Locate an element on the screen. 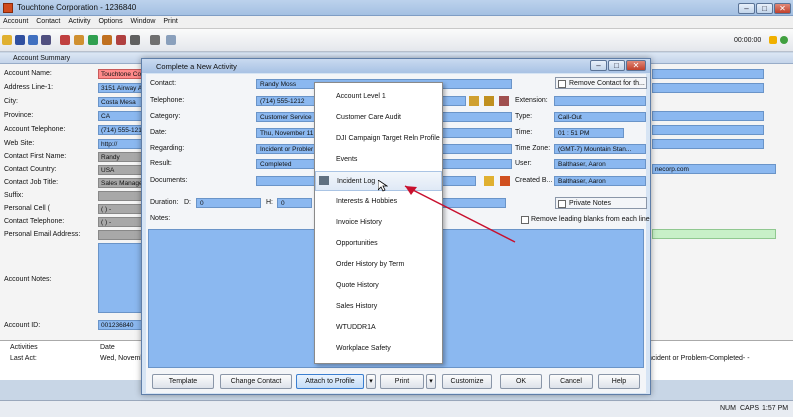 Image resolution: width=793 pixels, height=417 pixels. arrow-line is located at coordinates (460, 214).